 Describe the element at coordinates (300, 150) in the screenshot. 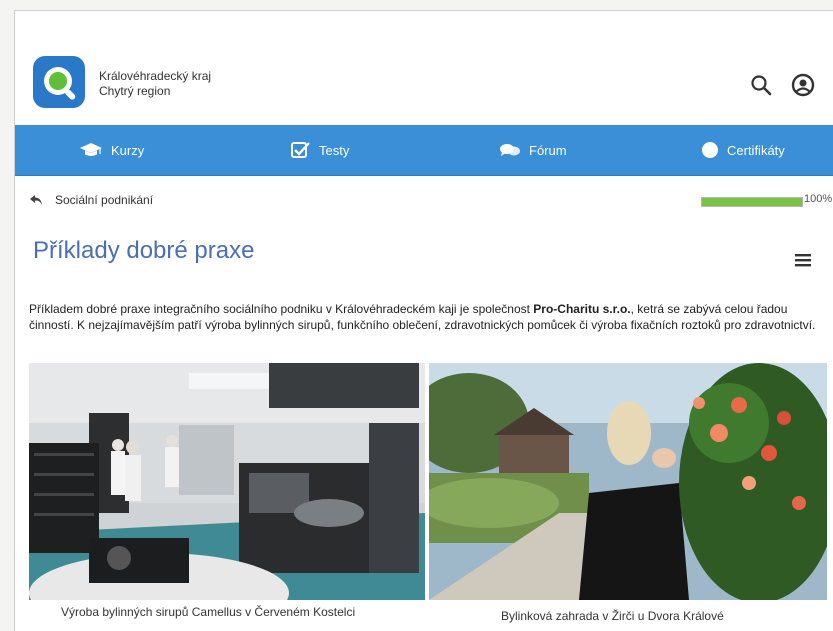

I see `checkbox-icon` at that location.